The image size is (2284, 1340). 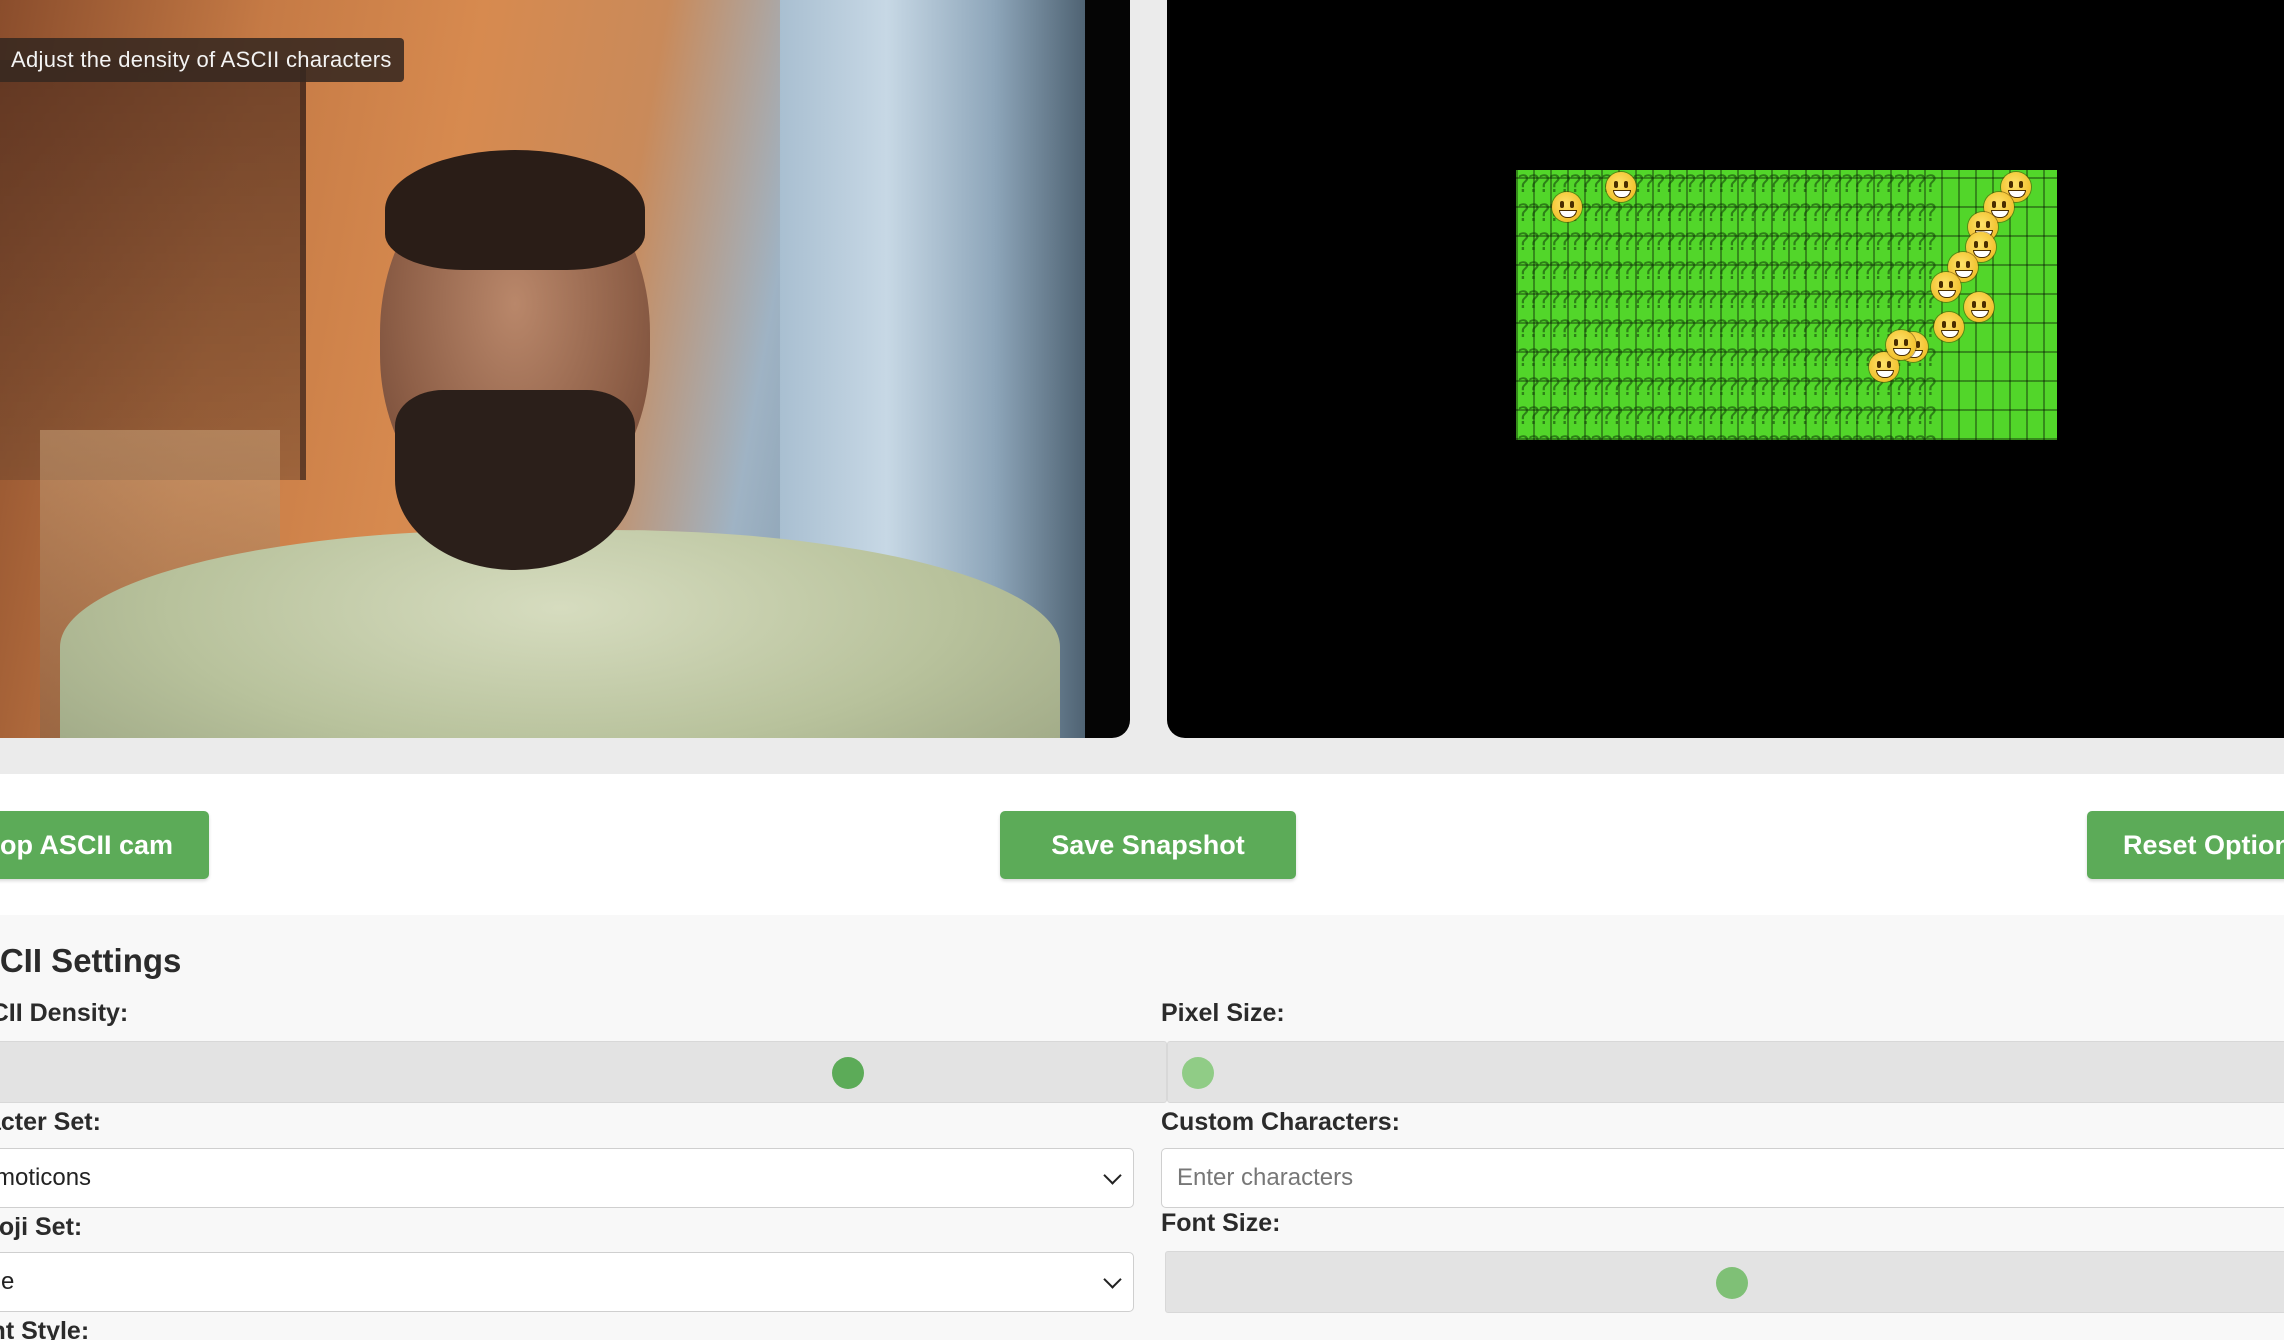 I want to click on emoji-set-value: None, so click(x=7, y=1281).